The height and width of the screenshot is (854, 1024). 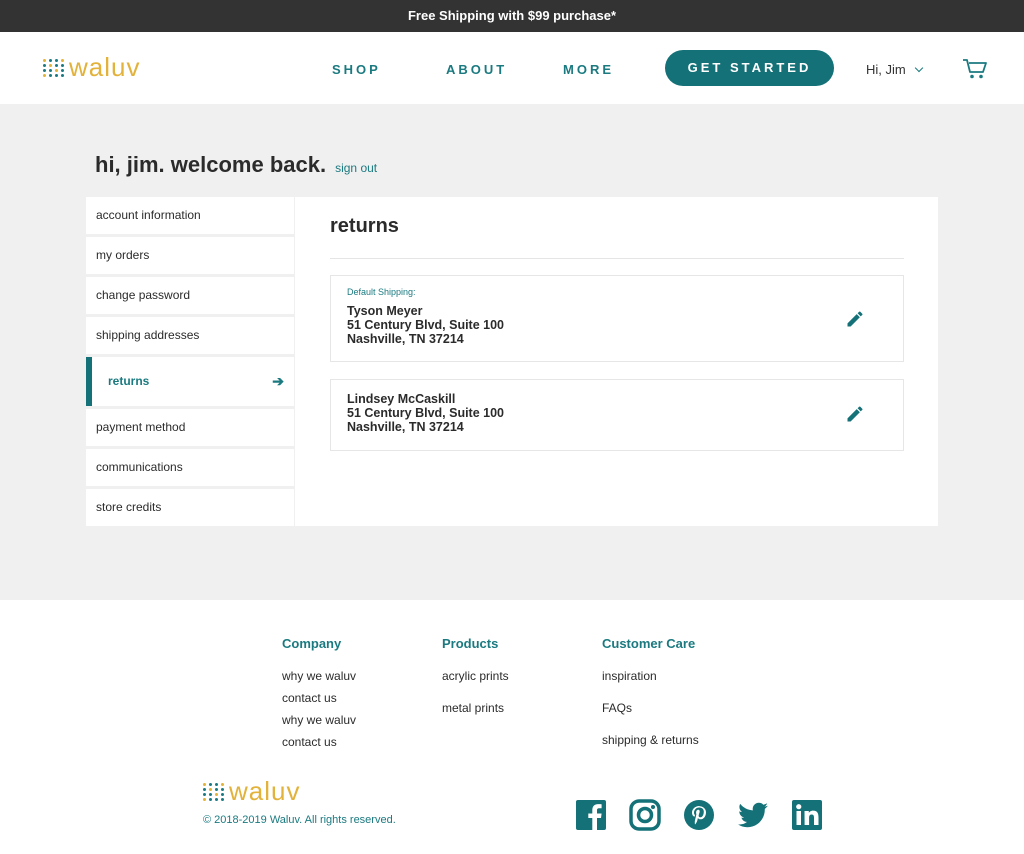 I want to click on arrow-right-icon: ➔, so click(x=278, y=381).